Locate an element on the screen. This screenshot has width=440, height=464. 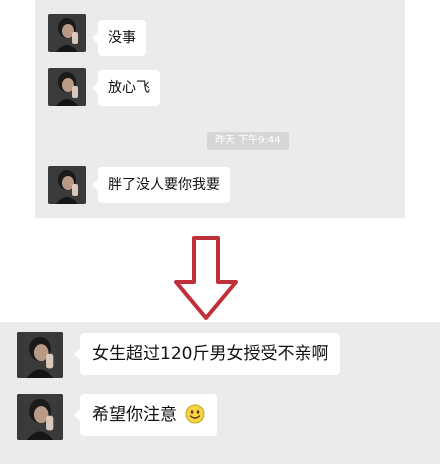
smile-emoji-icon is located at coordinates (195, 414).